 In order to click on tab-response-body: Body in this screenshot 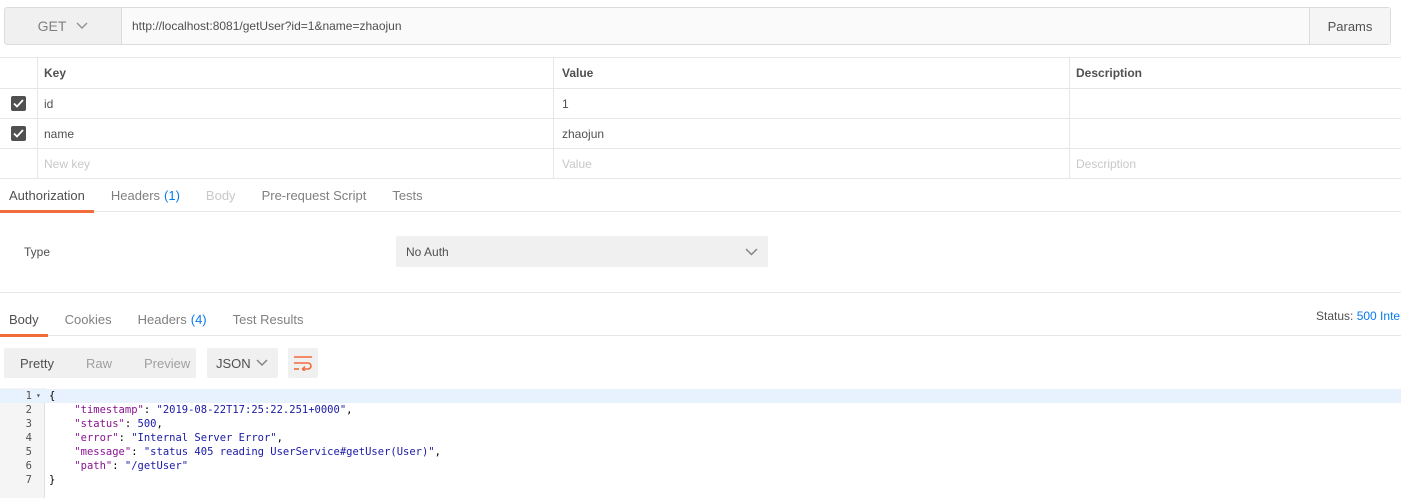, I will do `click(24, 320)`.